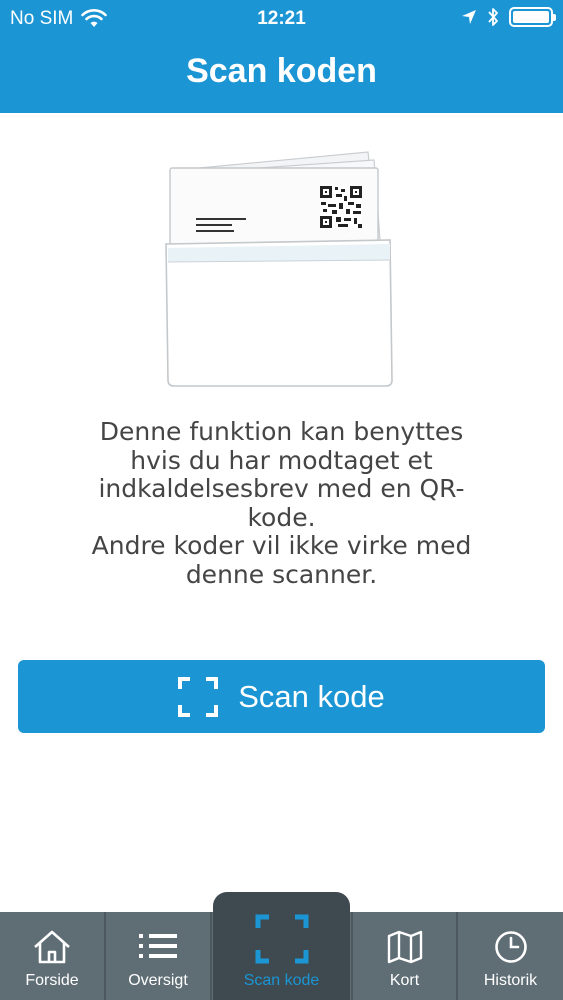 This screenshot has width=563, height=1000. Describe the element at coordinates (158, 980) in the screenshot. I see `tab-label: Oversigt` at that location.